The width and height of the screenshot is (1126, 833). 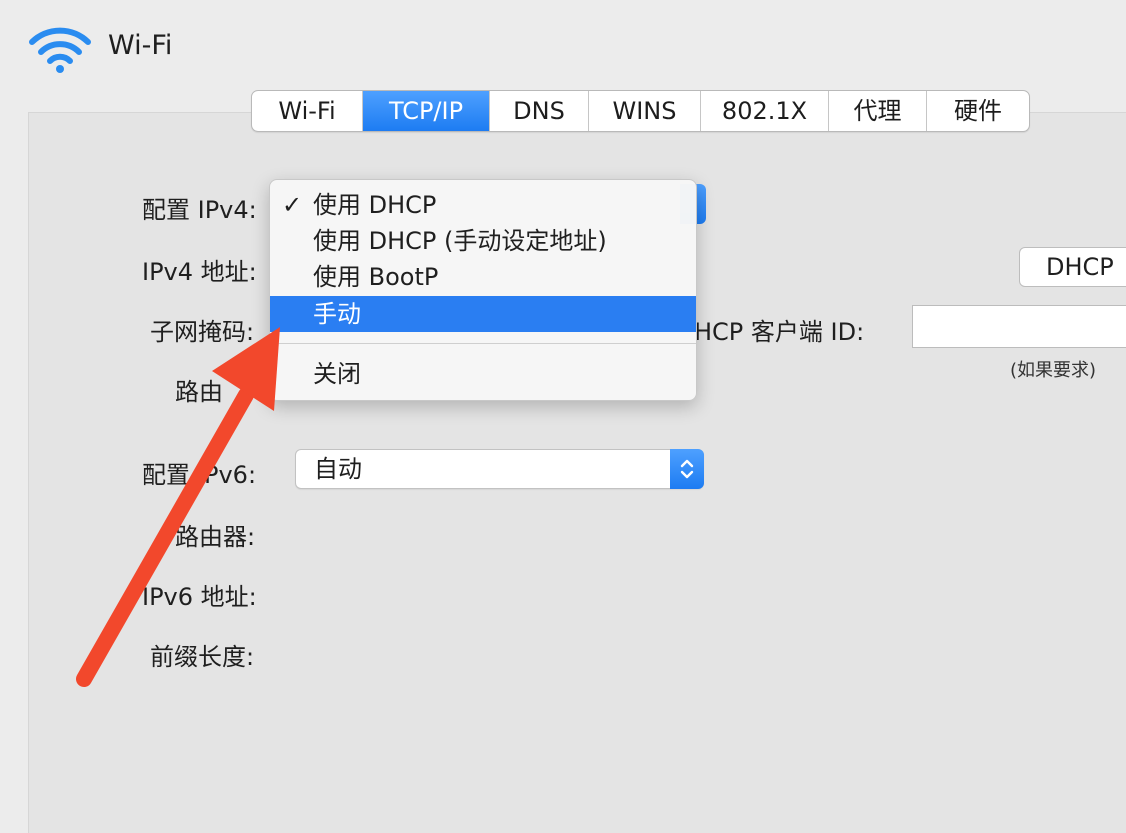 What do you see at coordinates (483, 205) in the screenshot?
I see `menu-item-dhcp: ✓ 使用 DHCP` at bounding box center [483, 205].